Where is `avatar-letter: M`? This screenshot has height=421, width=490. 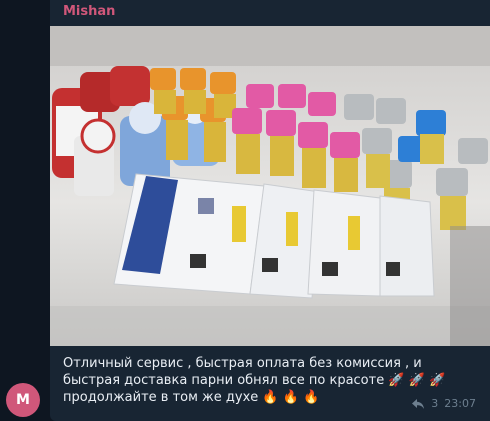 avatar-letter: M is located at coordinates (23, 400).